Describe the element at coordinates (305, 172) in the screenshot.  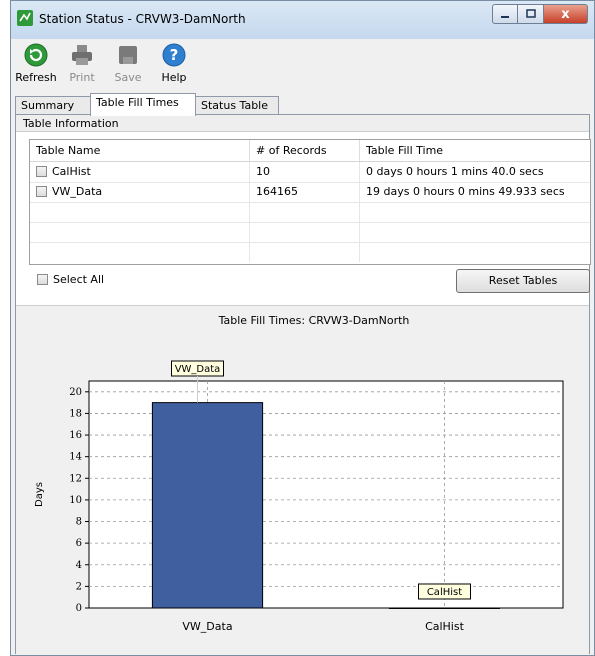
I see `records-cell: 10` at that location.